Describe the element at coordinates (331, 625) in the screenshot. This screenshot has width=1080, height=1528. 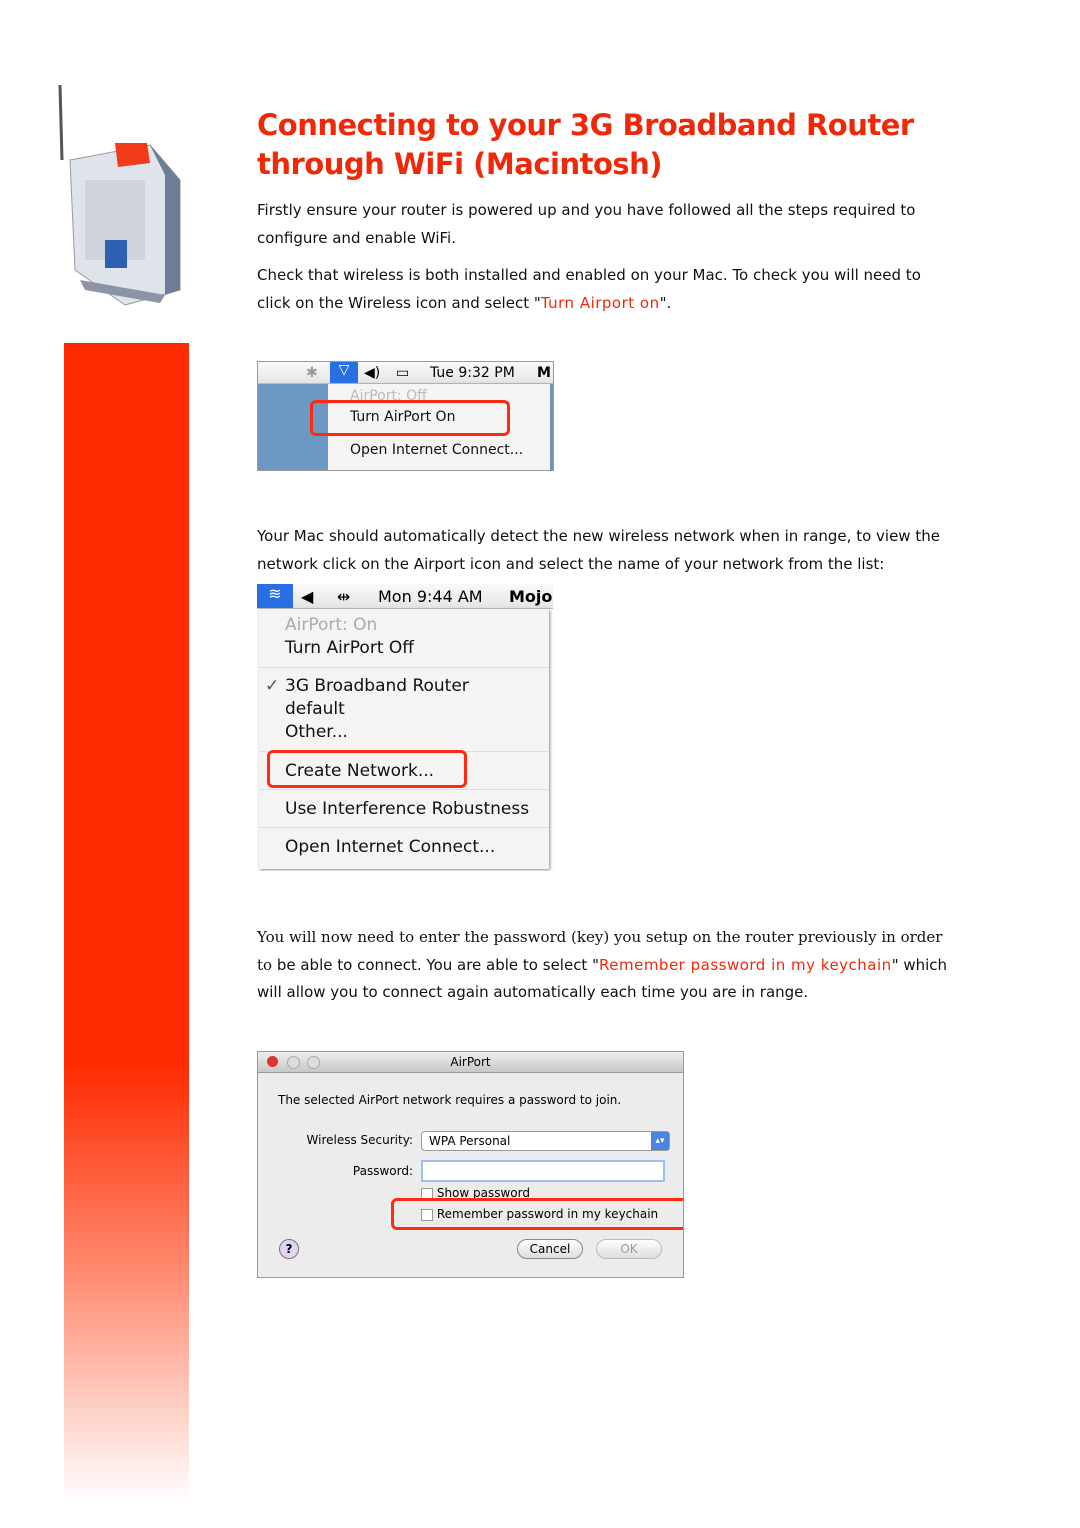
I see `status: AirPort: On` at that location.